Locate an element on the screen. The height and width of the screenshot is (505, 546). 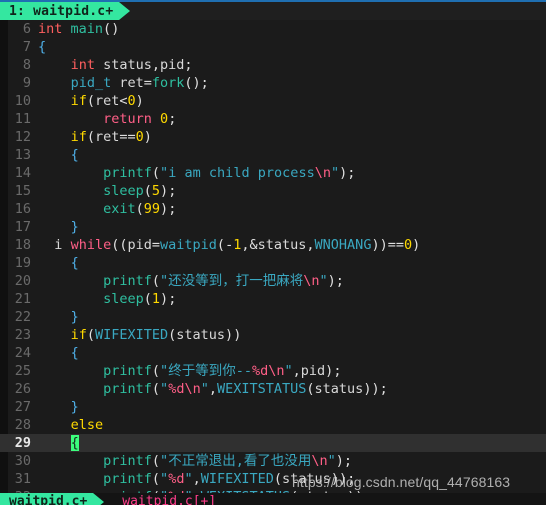
code-line: 22 } is located at coordinates (273, 317).